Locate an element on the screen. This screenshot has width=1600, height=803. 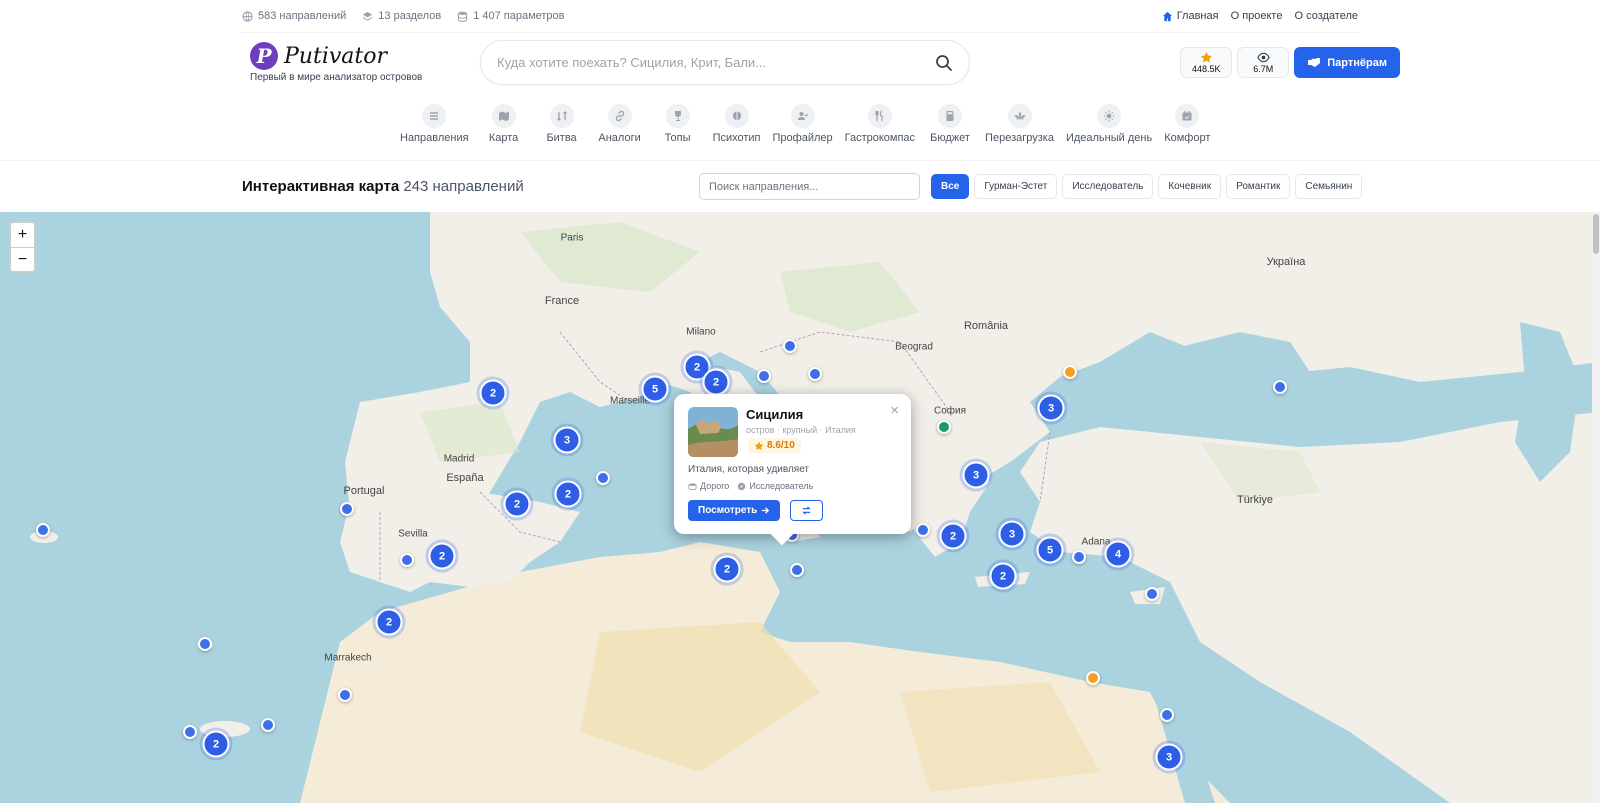
views-counter: 6.7M is located at coordinates (1263, 62).